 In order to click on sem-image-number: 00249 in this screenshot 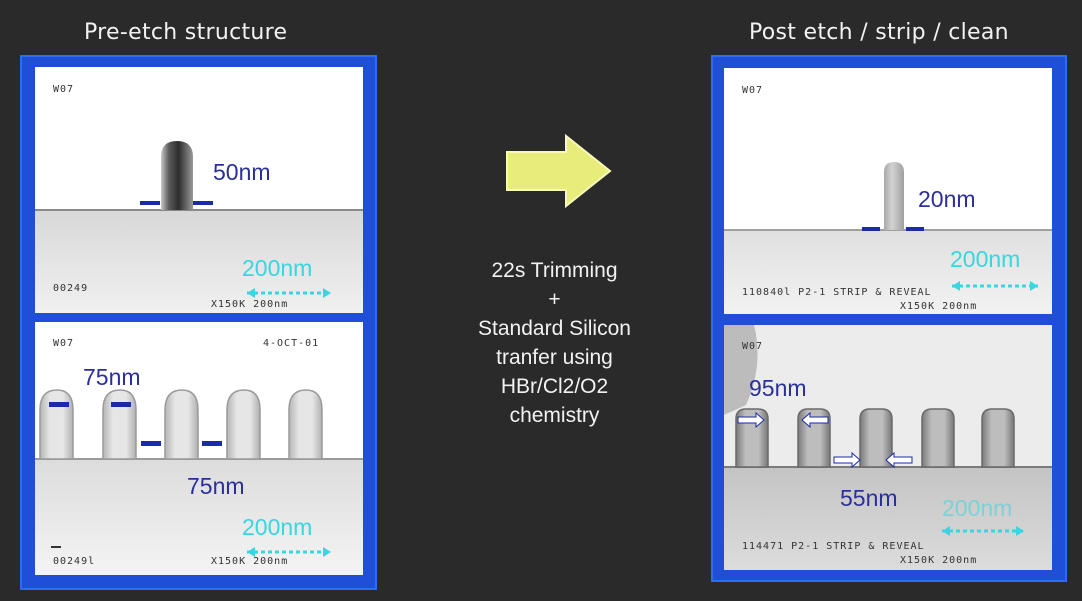, I will do `click(71, 288)`.